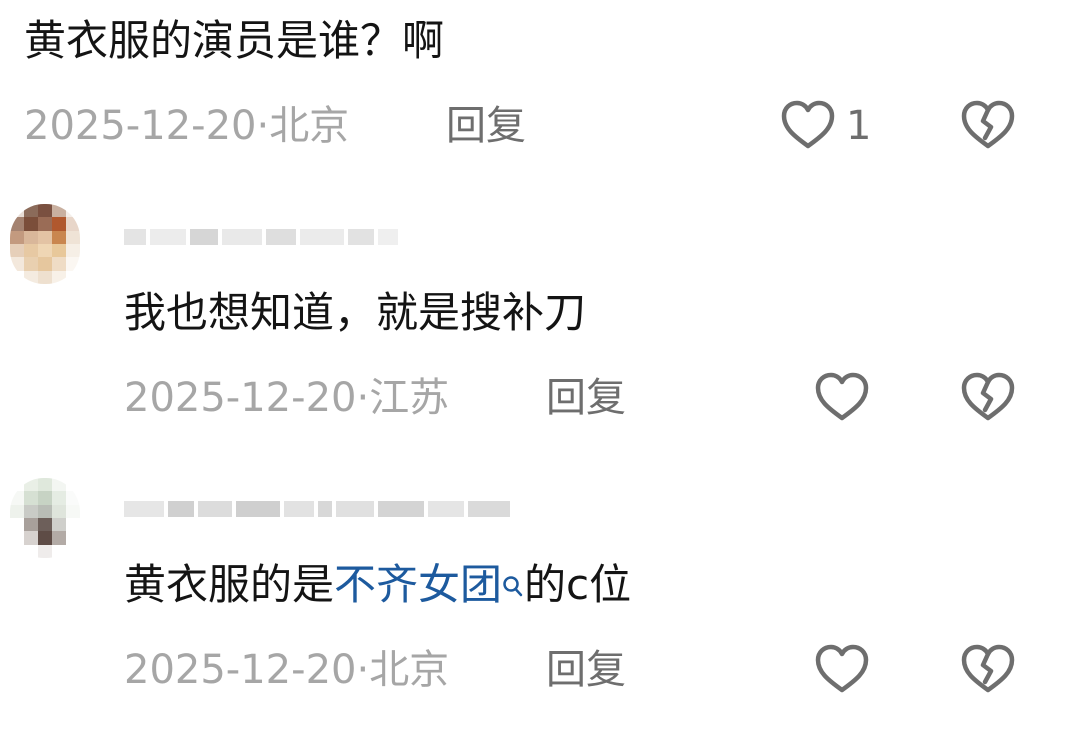  What do you see at coordinates (409, 398) in the screenshot?
I see `comment-location: 江苏` at bounding box center [409, 398].